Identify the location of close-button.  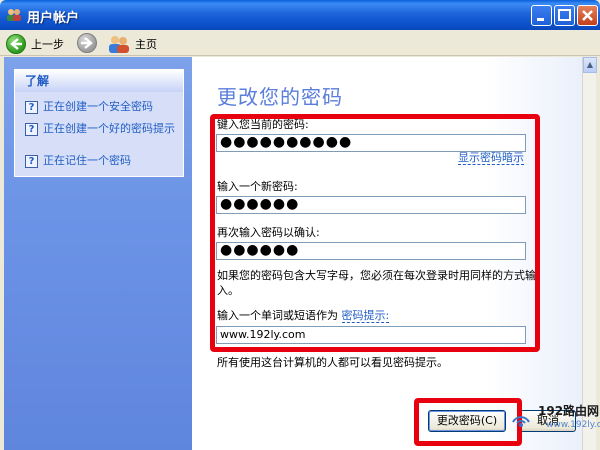
(587, 15).